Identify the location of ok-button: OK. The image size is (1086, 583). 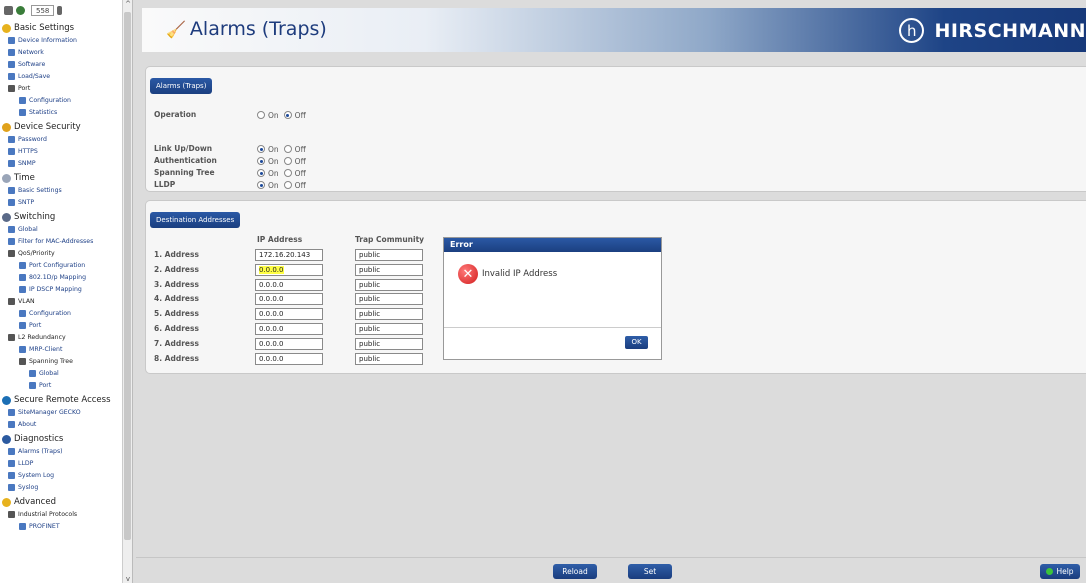
(636, 342).